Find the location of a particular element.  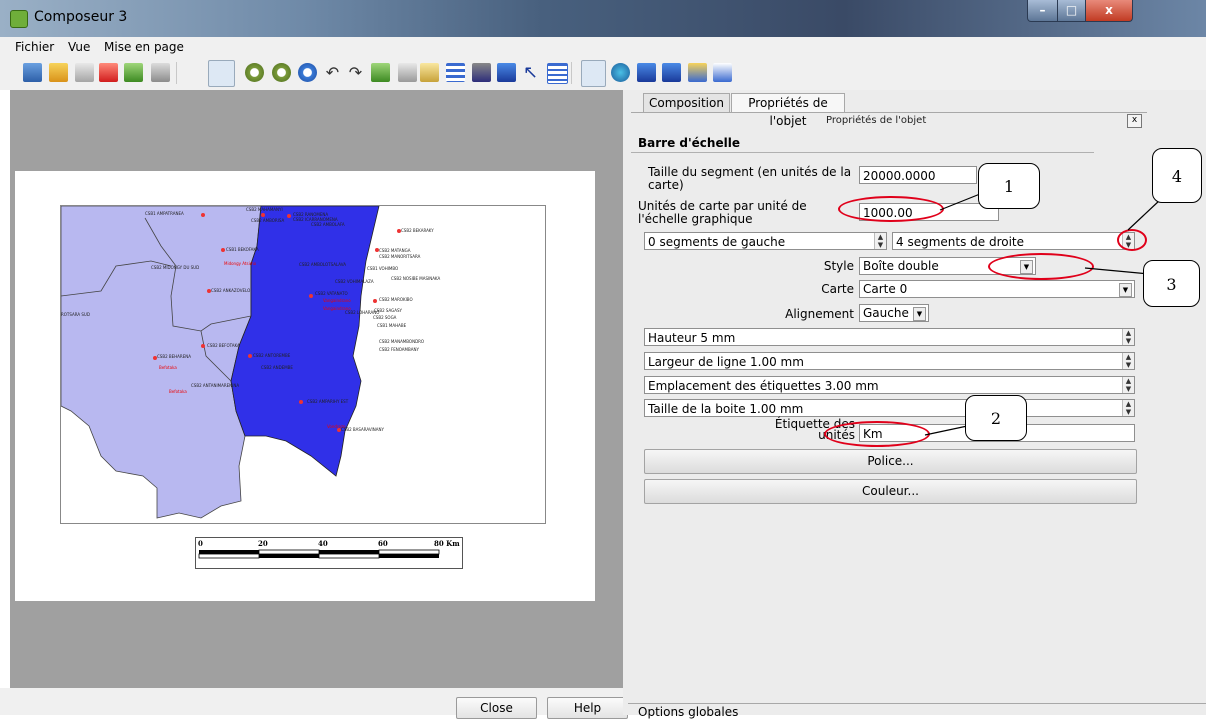

callout-1: 1 is located at coordinates (1009, 186).